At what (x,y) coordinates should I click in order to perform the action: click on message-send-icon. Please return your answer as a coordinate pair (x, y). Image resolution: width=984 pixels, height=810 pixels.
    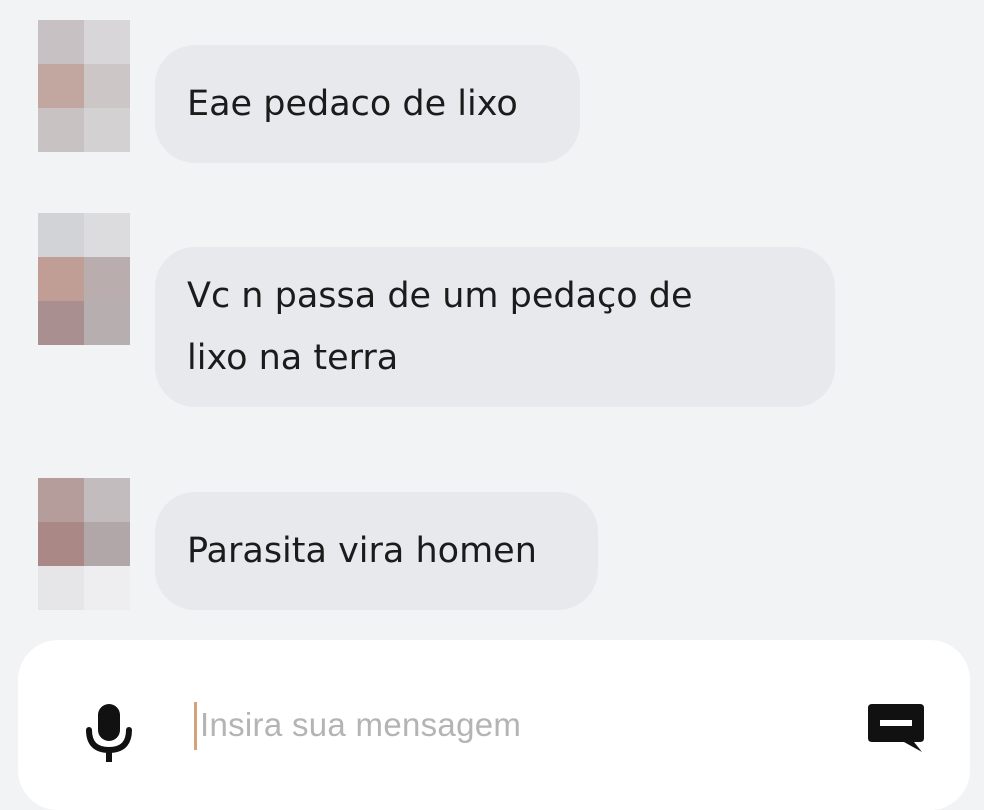
    Looking at the image, I should click on (896, 728).